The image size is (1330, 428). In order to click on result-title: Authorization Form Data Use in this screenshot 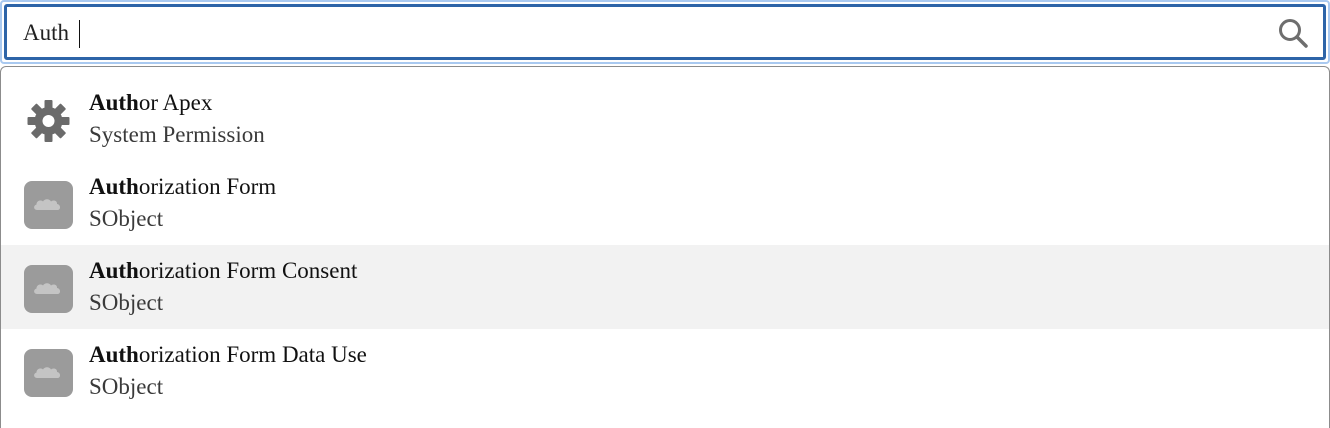, I will do `click(228, 355)`.